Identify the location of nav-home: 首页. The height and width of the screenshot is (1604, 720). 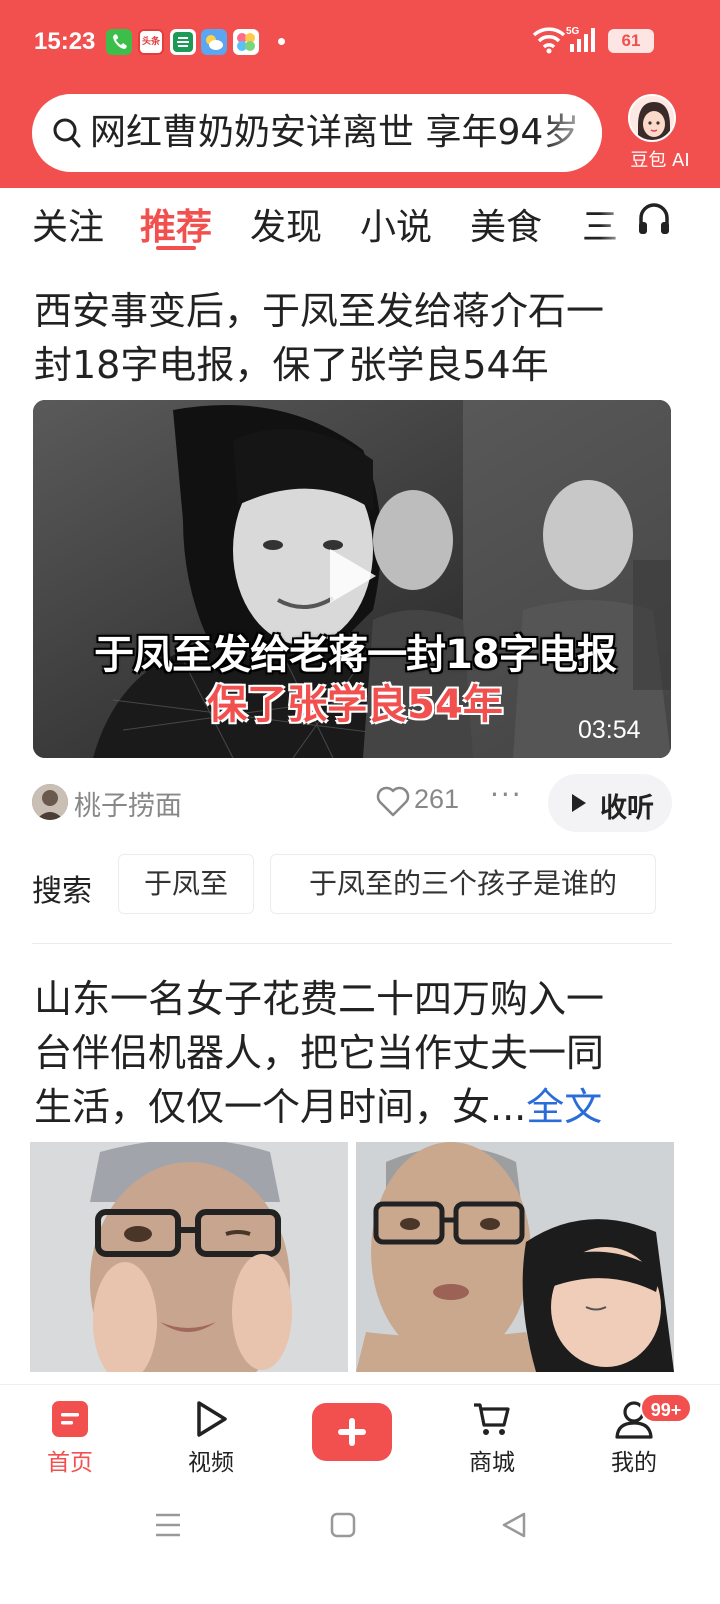
(70, 1435).